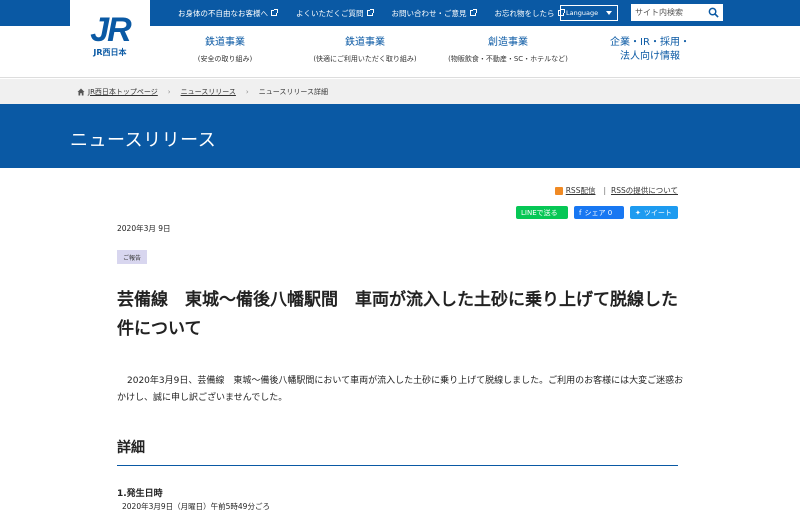  Describe the element at coordinates (228, 13) in the screenshot. I see `accessibility-link: お身体の不自由なお客様へ` at that location.